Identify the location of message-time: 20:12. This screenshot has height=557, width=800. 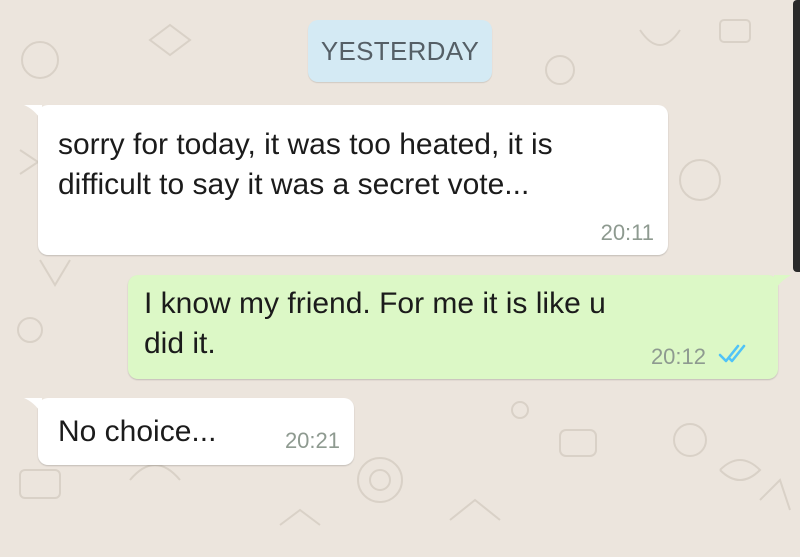
(678, 356).